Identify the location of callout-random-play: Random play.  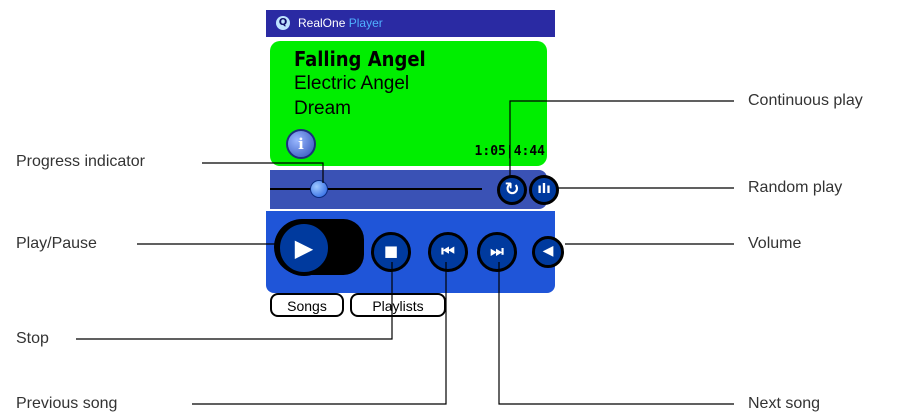
(795, 187).